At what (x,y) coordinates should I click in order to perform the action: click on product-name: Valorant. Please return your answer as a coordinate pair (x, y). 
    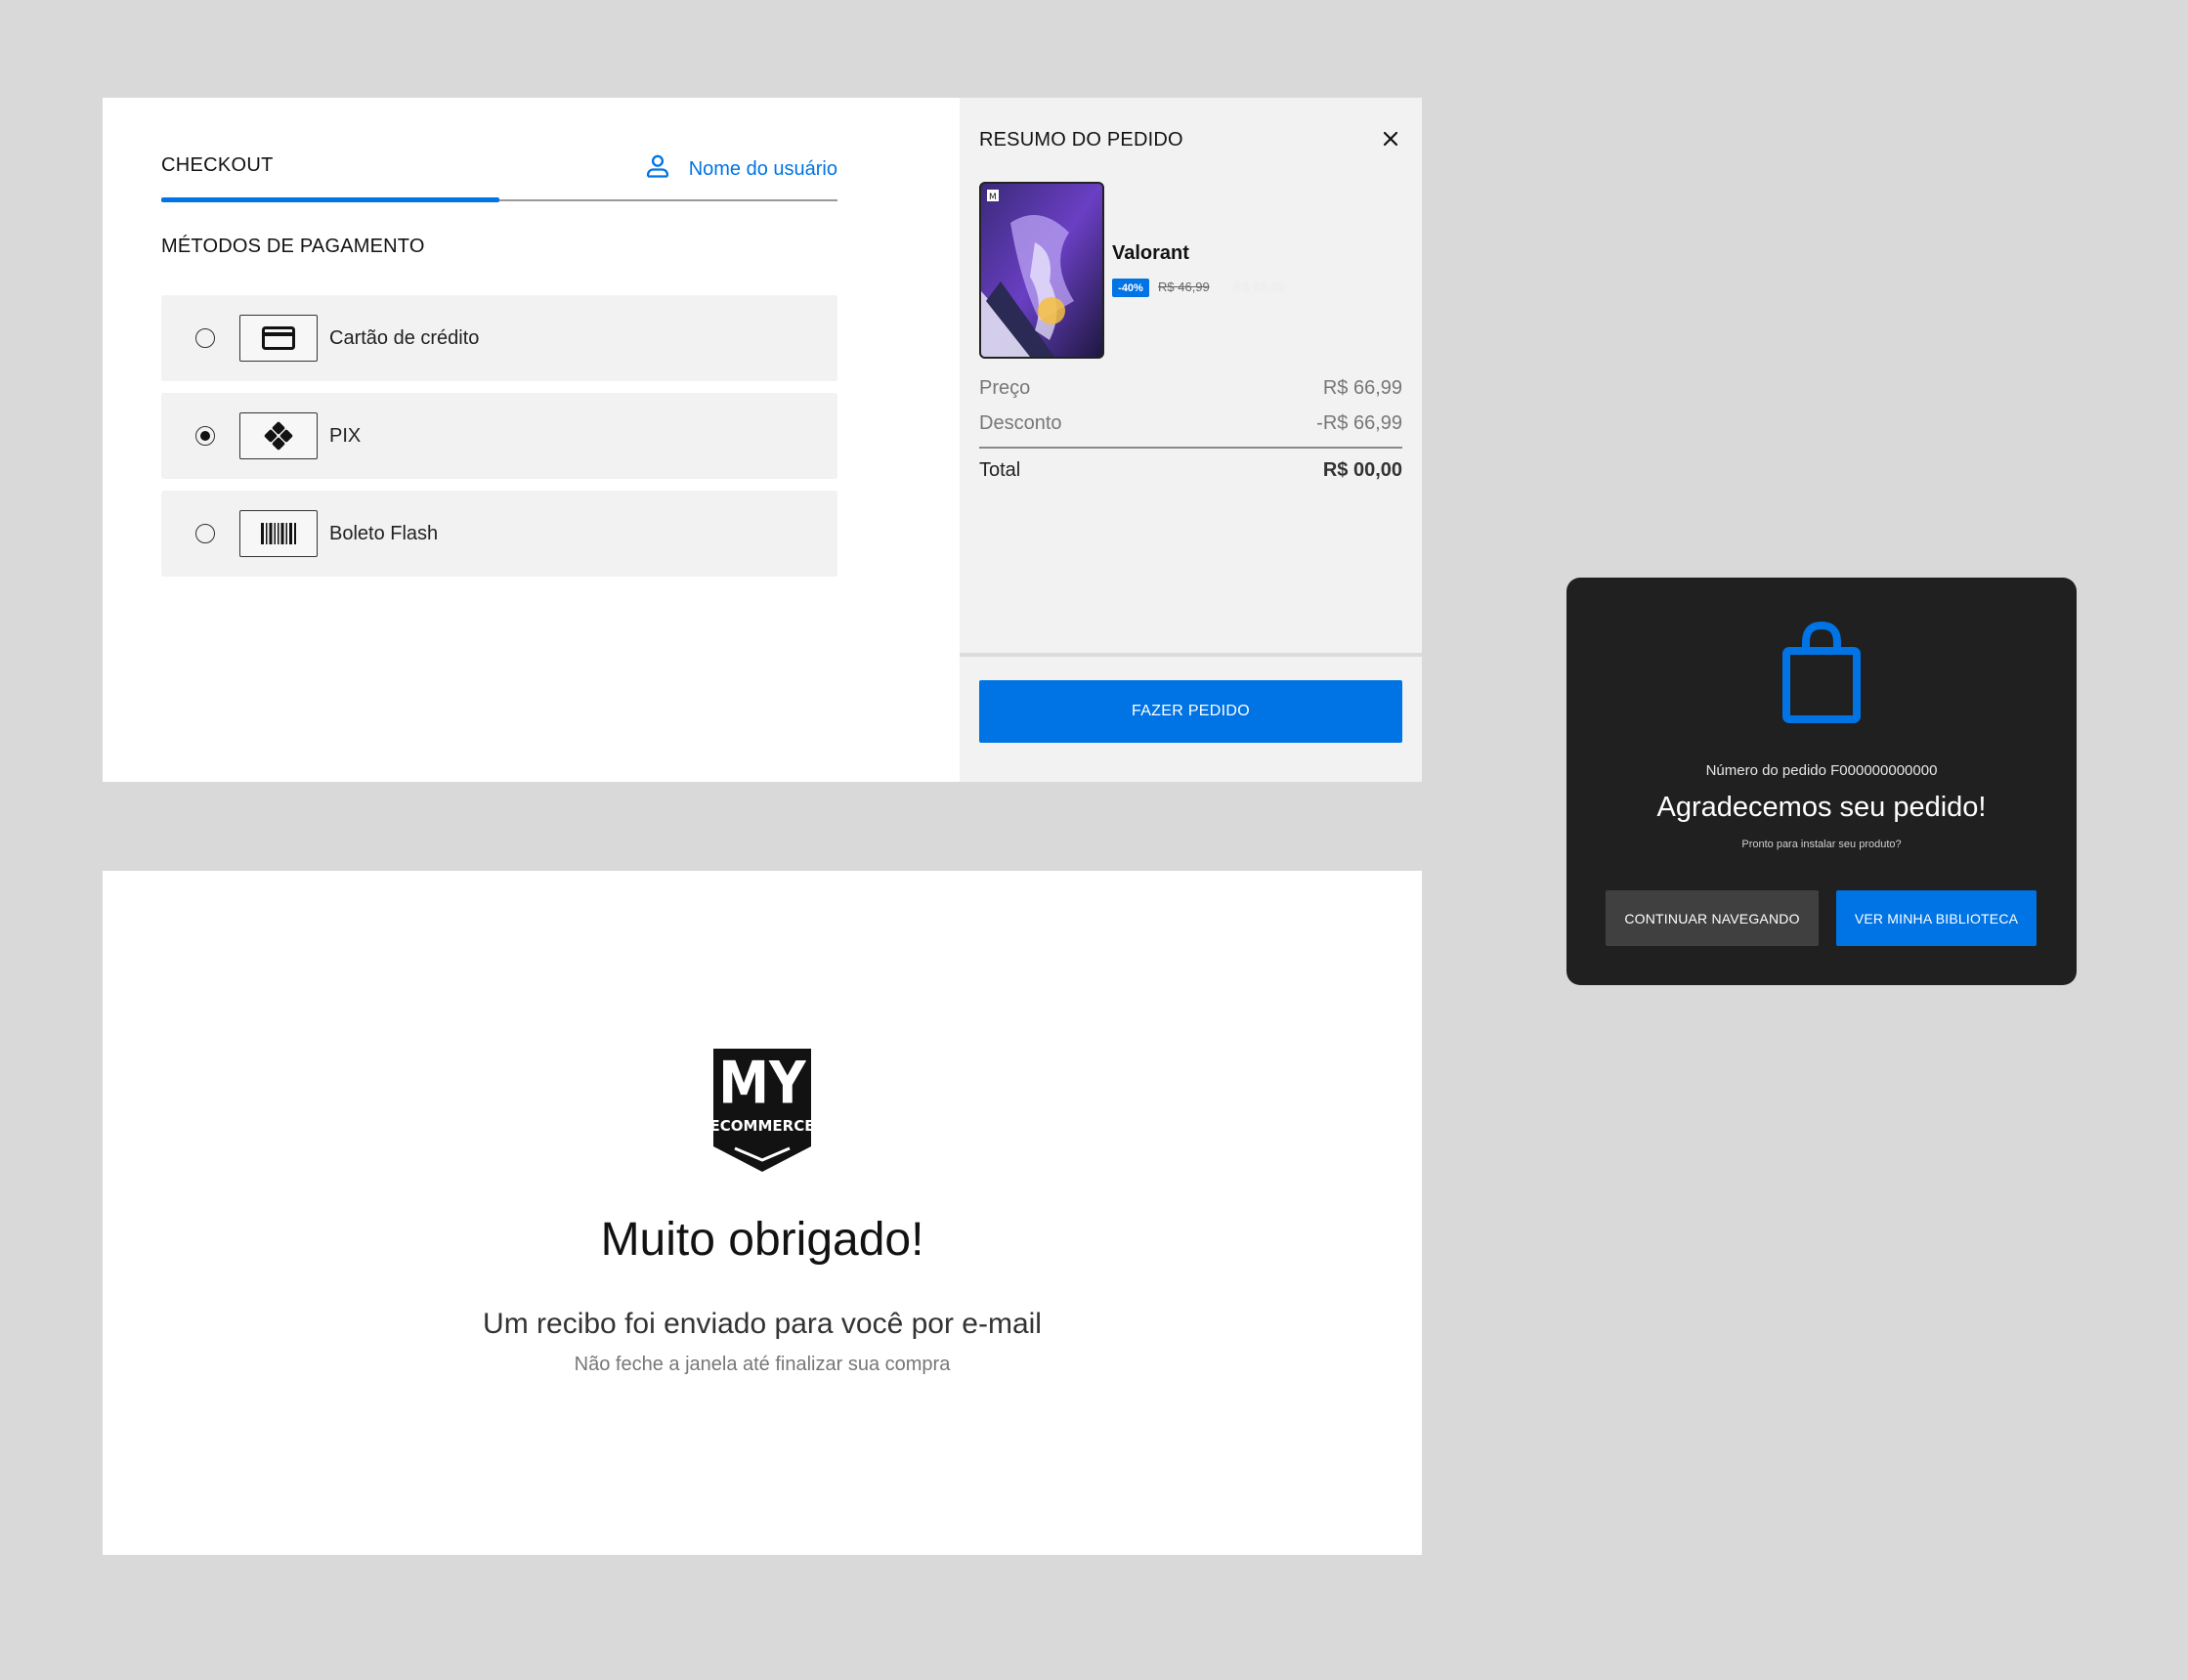
    Looking at the image, I should click on (1150, 253).